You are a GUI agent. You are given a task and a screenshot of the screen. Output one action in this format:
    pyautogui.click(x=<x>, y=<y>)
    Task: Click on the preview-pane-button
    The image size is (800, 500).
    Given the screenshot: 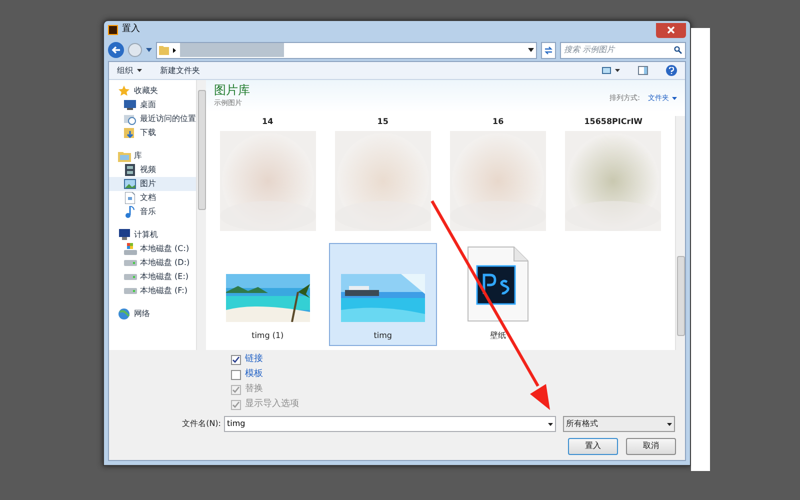 What is the action you would take?
    pyautogui.click(x=643, y=70)
    